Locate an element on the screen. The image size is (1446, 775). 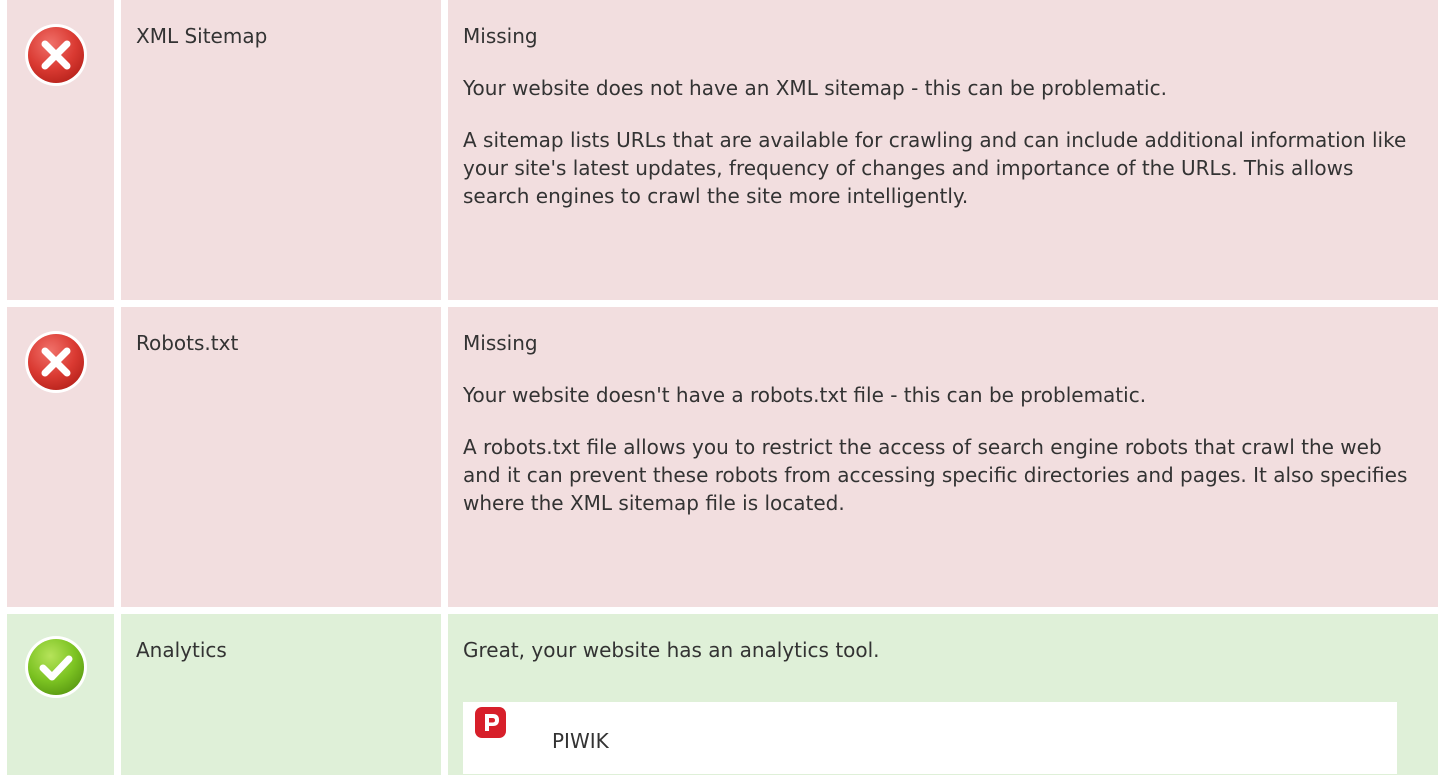
analytics-tool-item: PIWIK is located at coordinates (930, 738).